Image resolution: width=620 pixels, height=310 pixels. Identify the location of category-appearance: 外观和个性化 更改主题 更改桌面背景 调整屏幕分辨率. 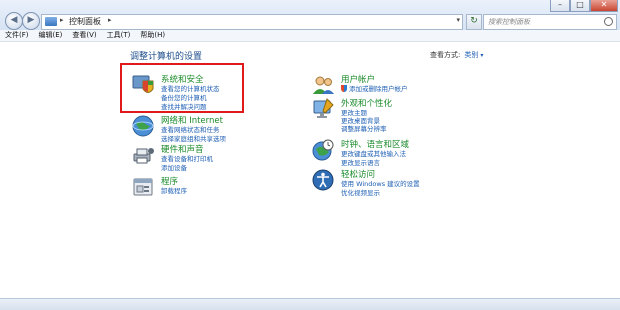
(396, 115).